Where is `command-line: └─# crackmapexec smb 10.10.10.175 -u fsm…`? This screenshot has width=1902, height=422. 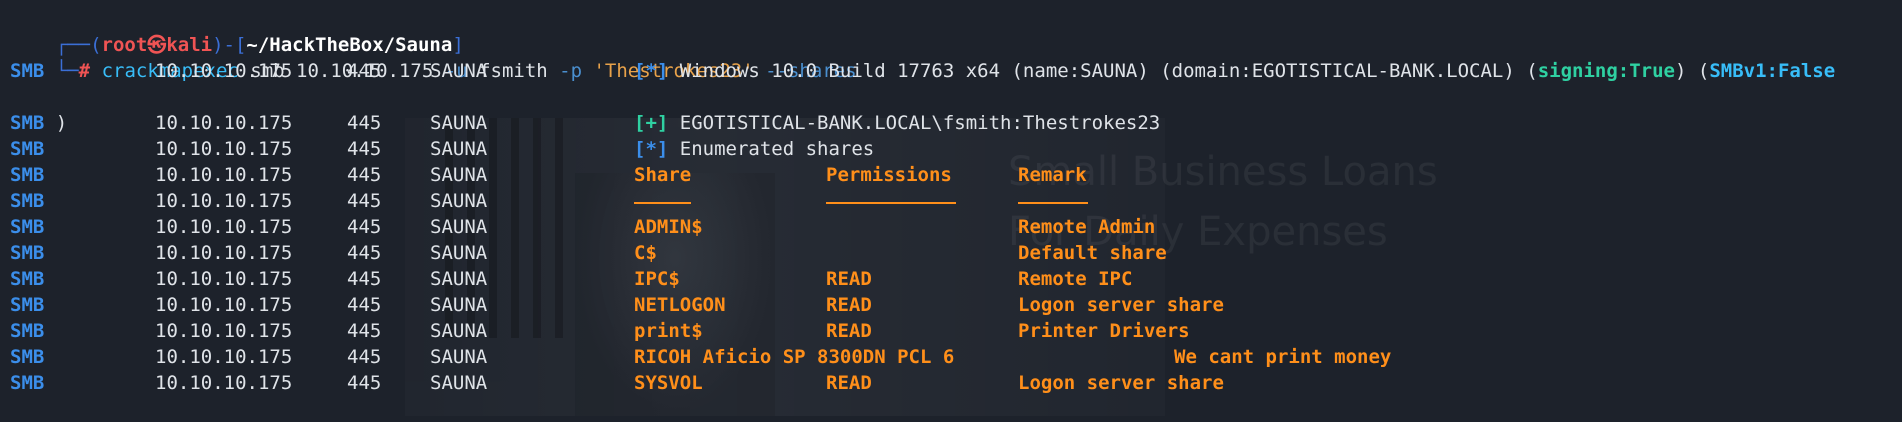
command-line: └─# crackmapexec smb 10.10.10.175 -u fsm… is located at coordinates (956, 57).